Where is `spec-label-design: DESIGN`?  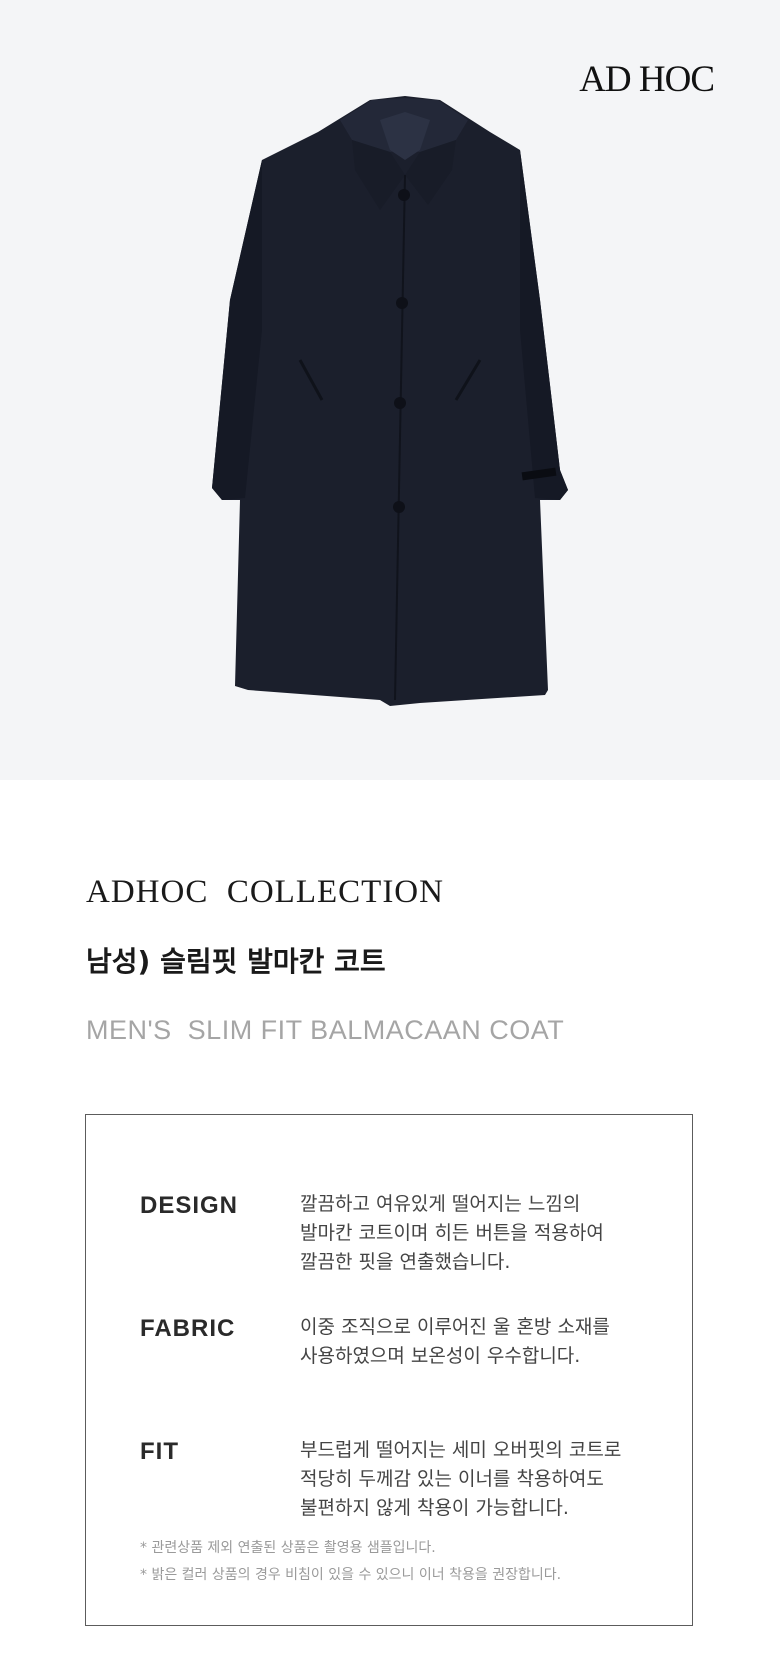 spec-label-design: DESIGN is located at coordinates (189, 1205).